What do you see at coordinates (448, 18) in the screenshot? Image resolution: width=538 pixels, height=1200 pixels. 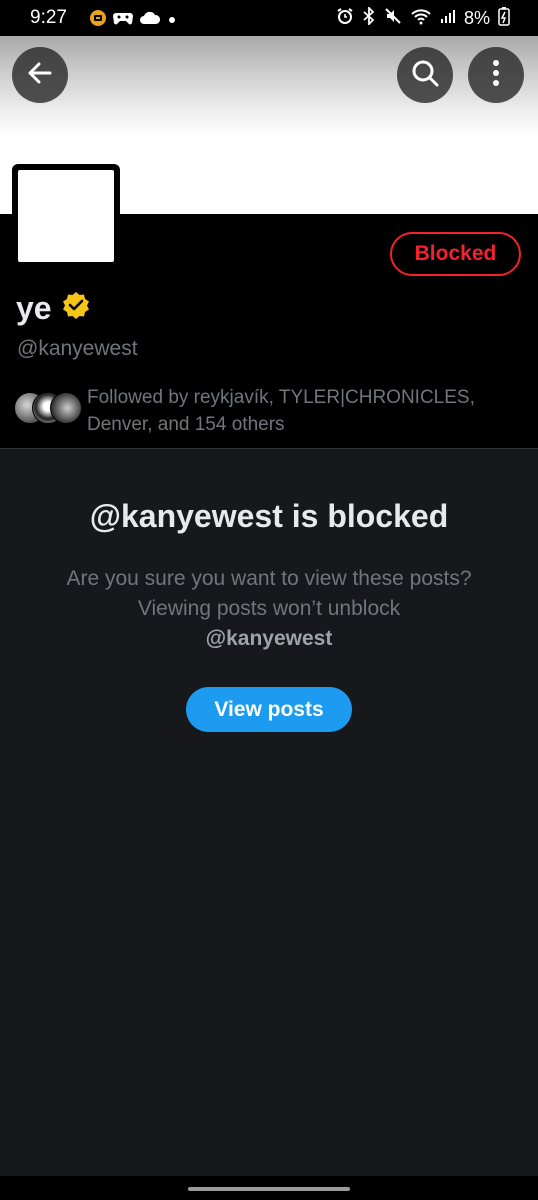 I see `signal-icon` at bounding box center [448, 18].